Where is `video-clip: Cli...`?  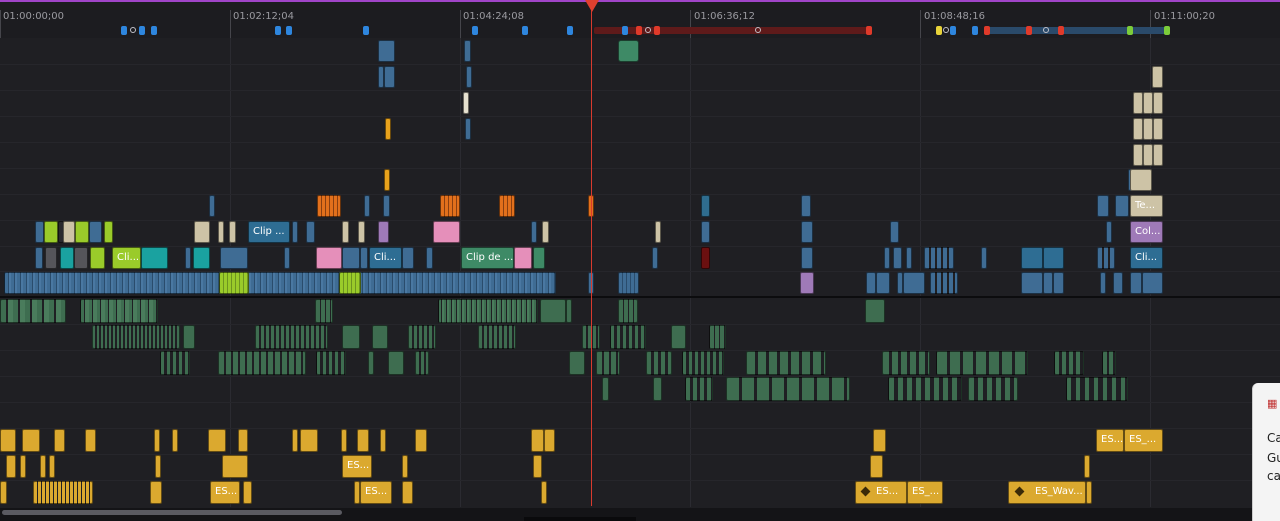 video-clip: Cli... is located at coordinates (1146, 258).